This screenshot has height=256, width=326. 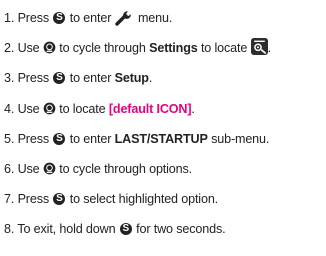 I want to click on step-number: 4., so click(x=9, y=109).